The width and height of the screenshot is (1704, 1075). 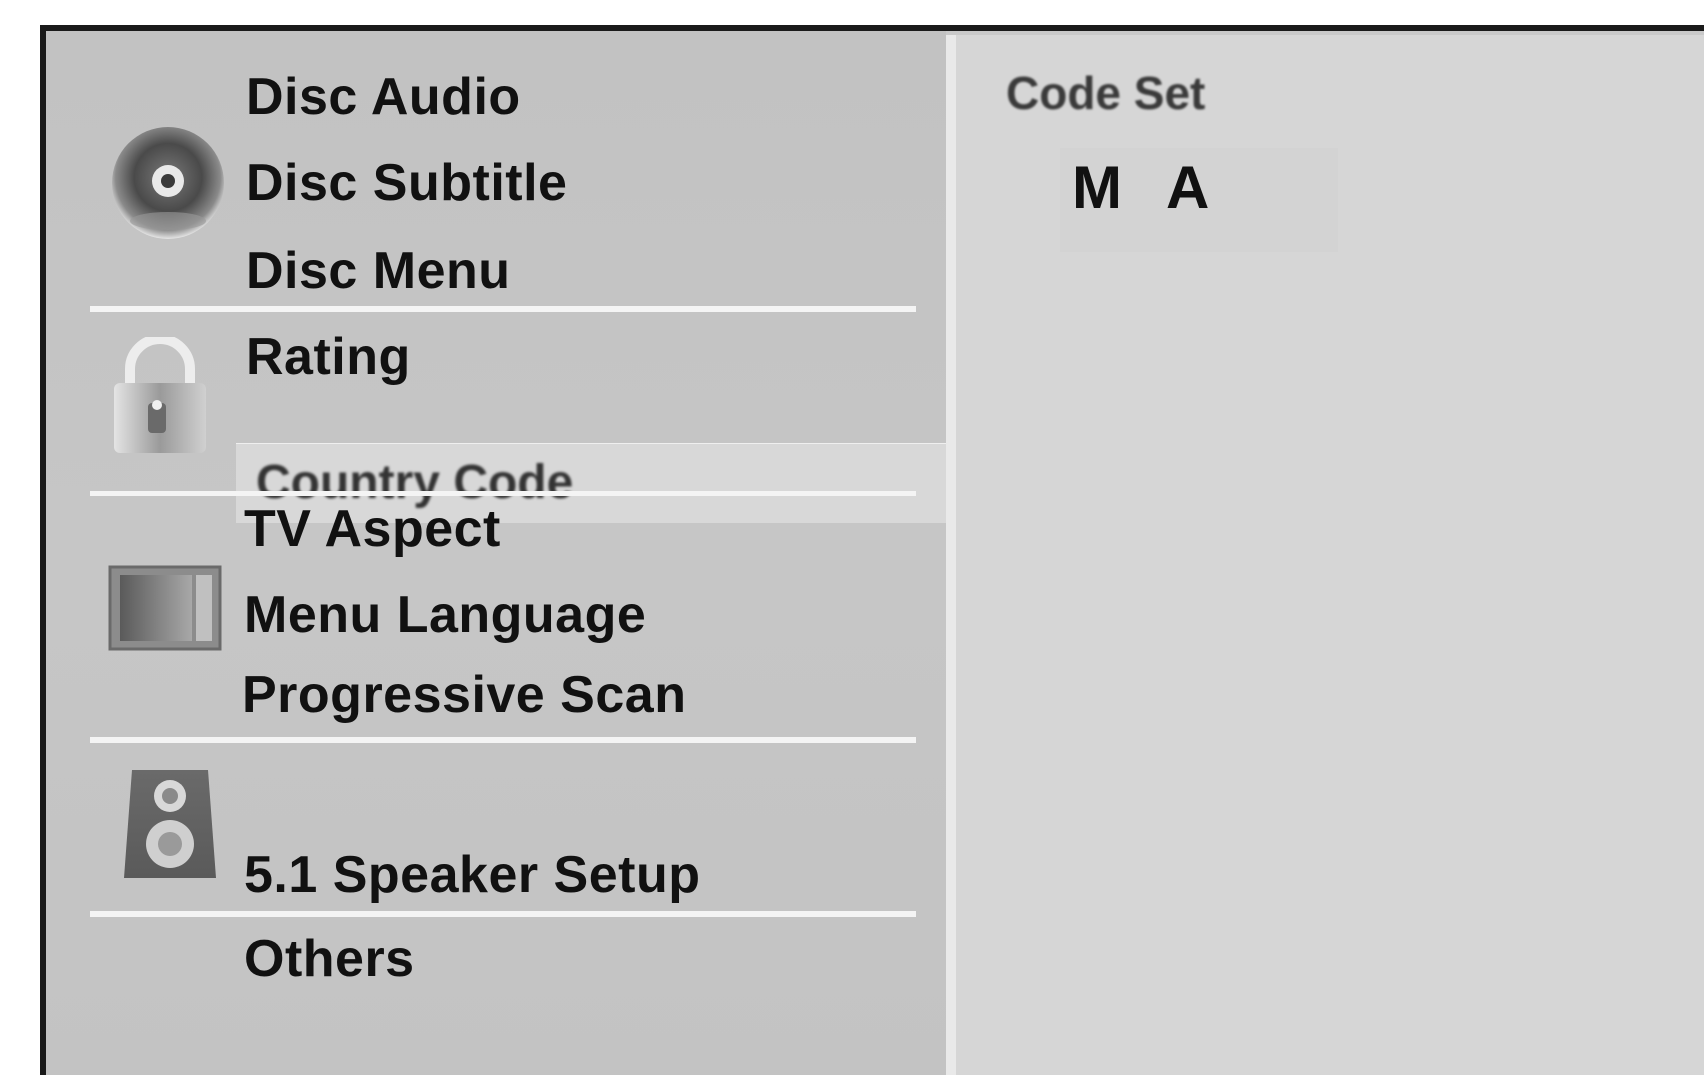 I want to click on code-char-2: A, so click(x=1187, y=188).